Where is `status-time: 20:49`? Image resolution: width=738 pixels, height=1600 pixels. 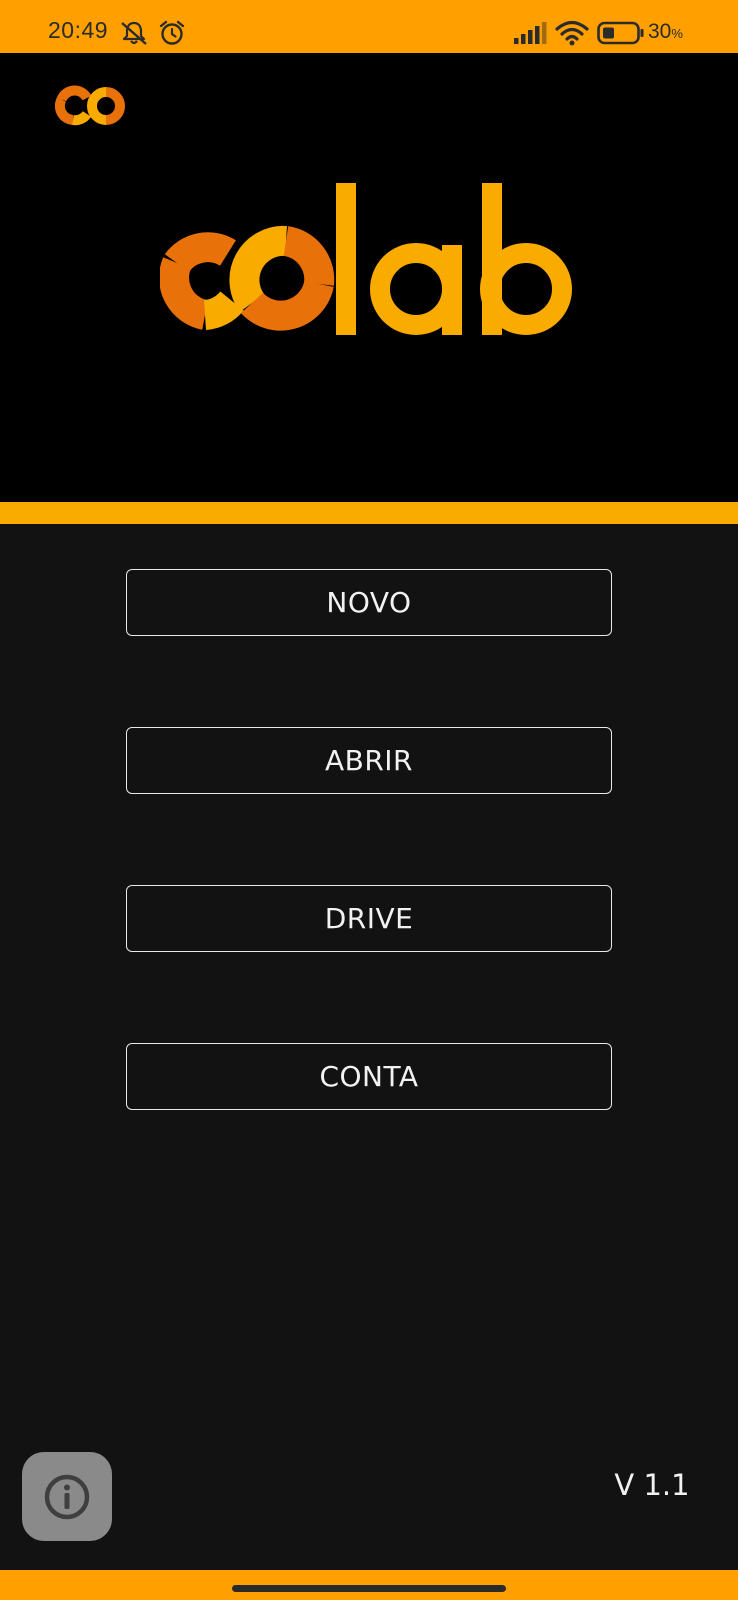
status-time: 20:49 is located at coordinates (78, 30).